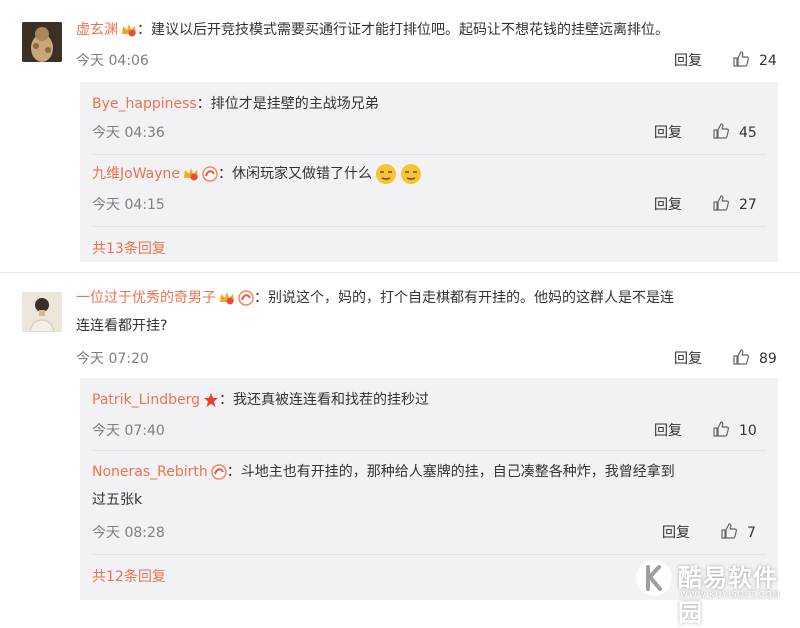 The height and width of the screenshot is (628, 800). What do you see at coordinates (97, 30) in the screenshot?
I see `comment-author: 虚玄渊` at bounding box center [97, 30].